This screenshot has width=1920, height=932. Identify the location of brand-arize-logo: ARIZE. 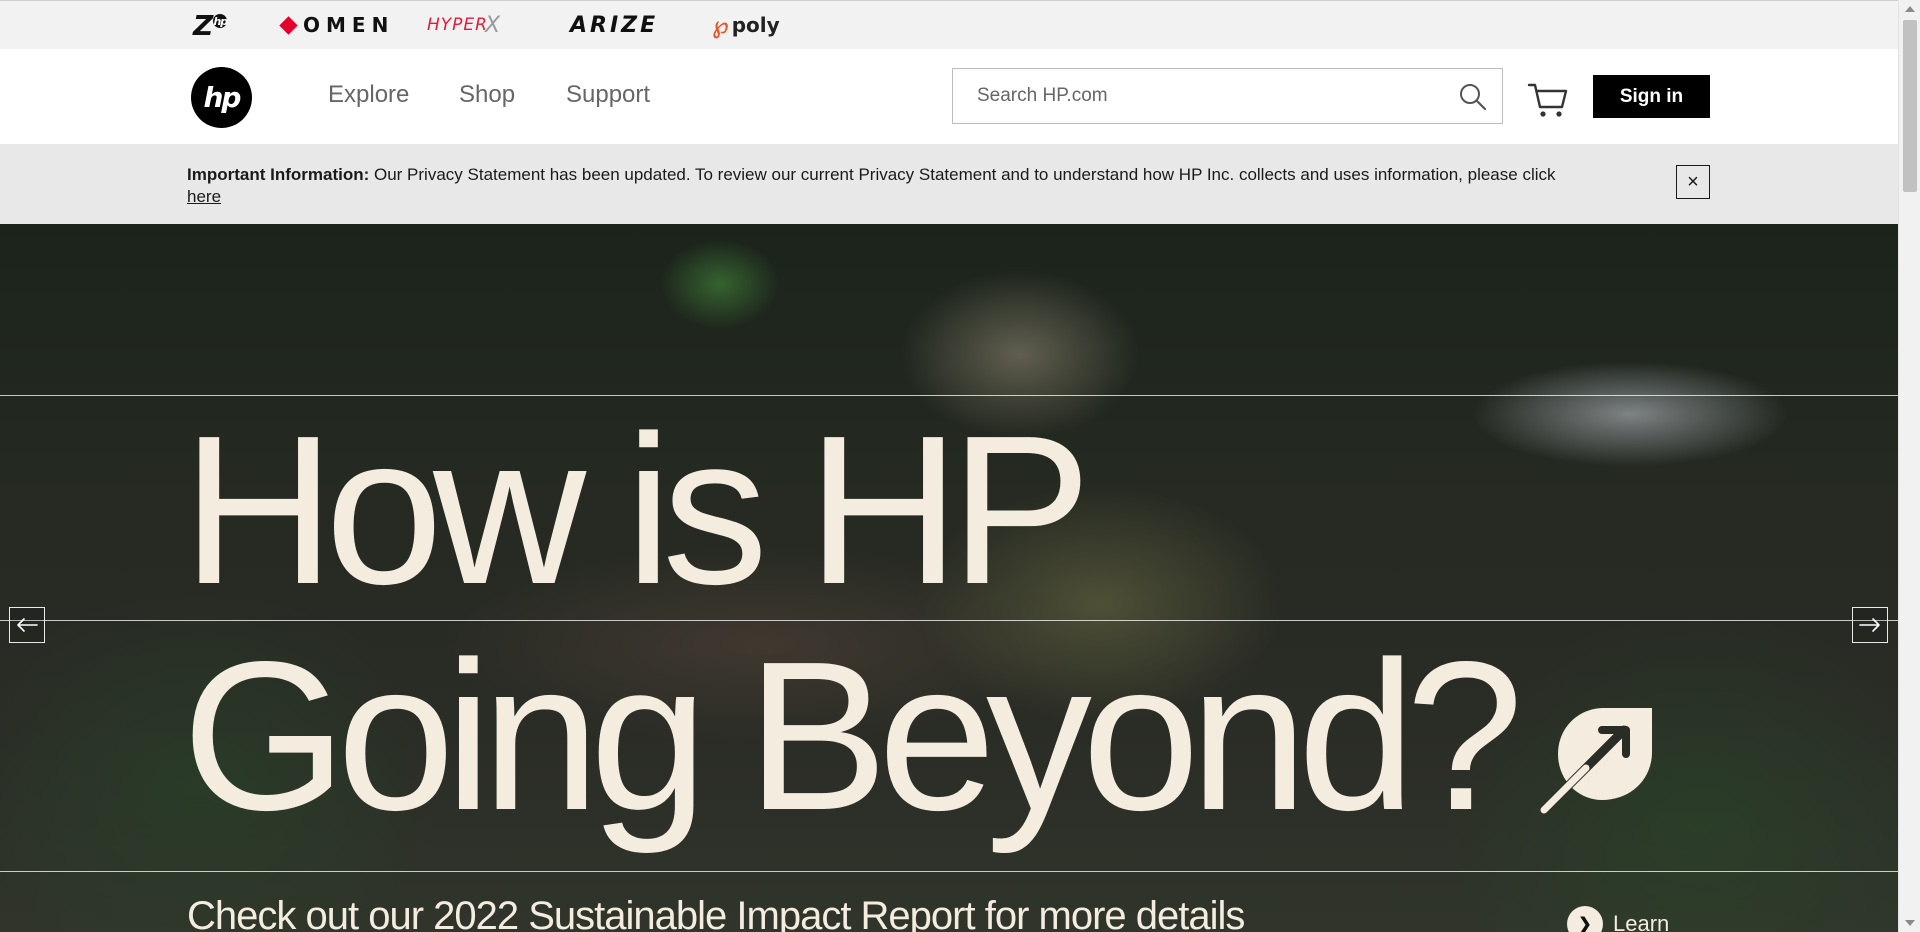
(614, 25).